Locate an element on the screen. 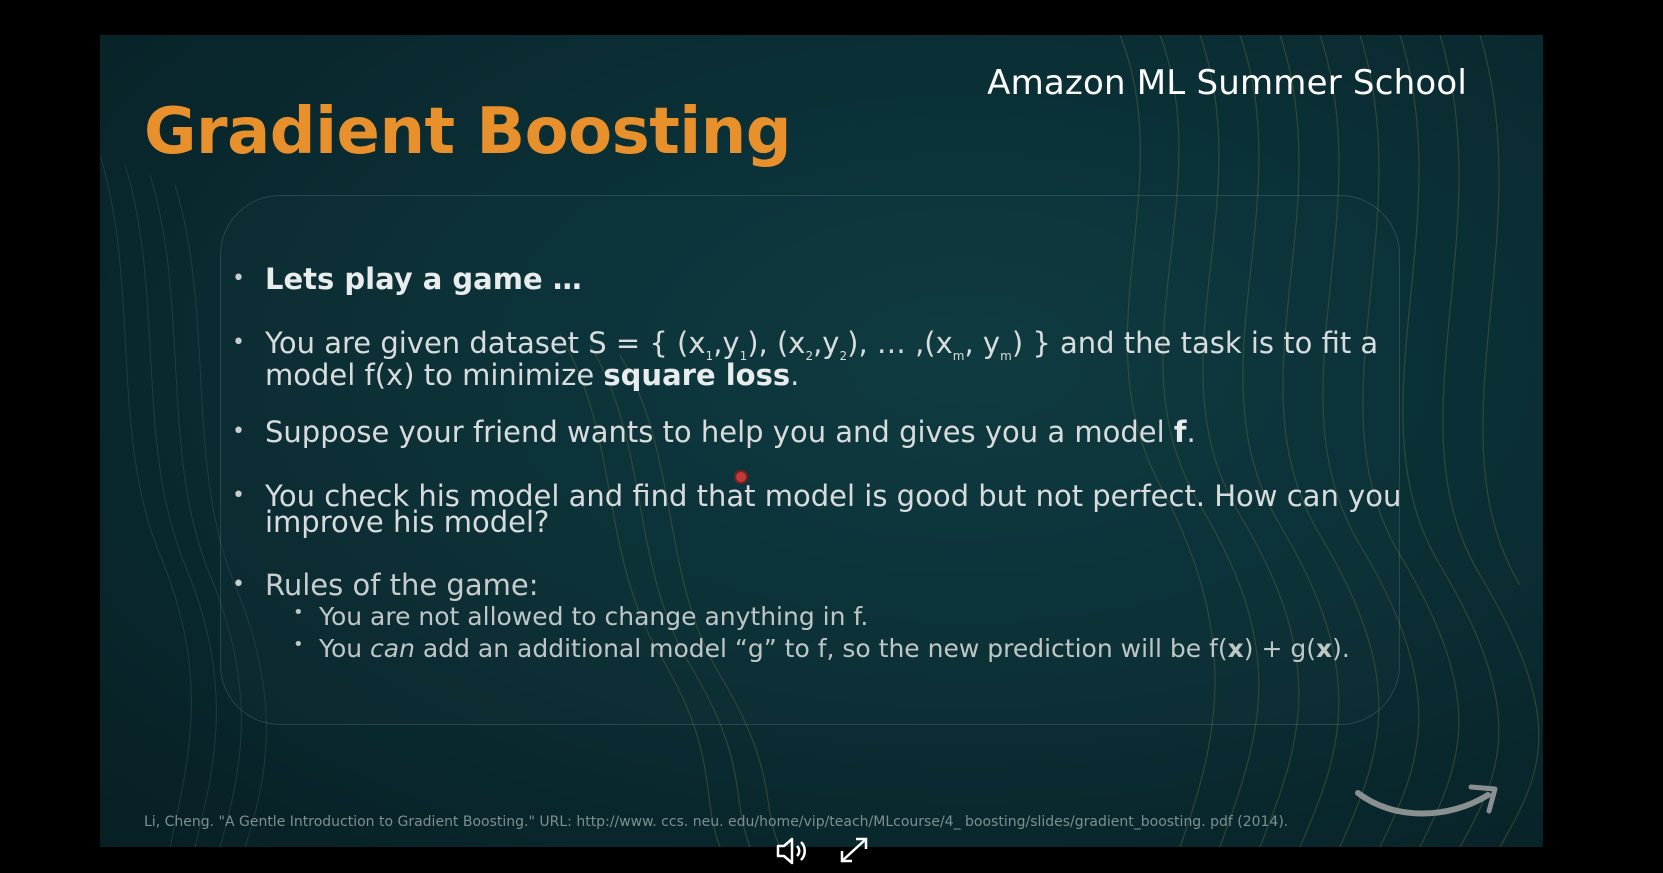 The height and width of the screenshot is (873, 1663). bullet-2-text-b: ,y is located at coordinates (726, 343).